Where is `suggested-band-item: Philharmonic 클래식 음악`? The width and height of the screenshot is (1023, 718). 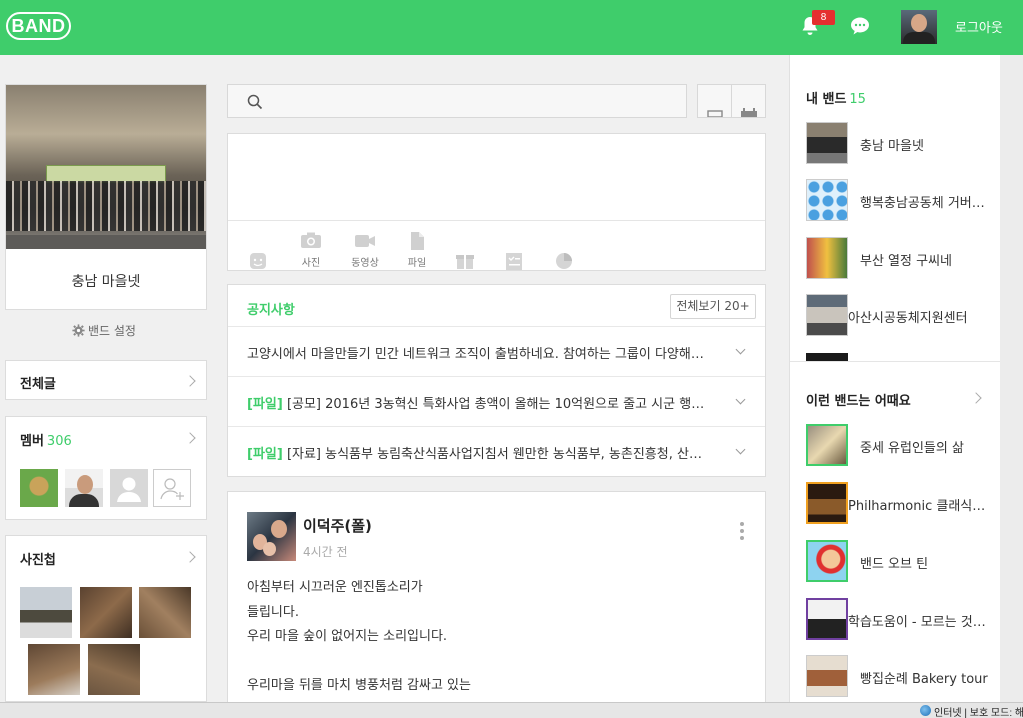 suggested-band-item: Philharmonic 클래식 음악 is located at coordinates (903, 504).